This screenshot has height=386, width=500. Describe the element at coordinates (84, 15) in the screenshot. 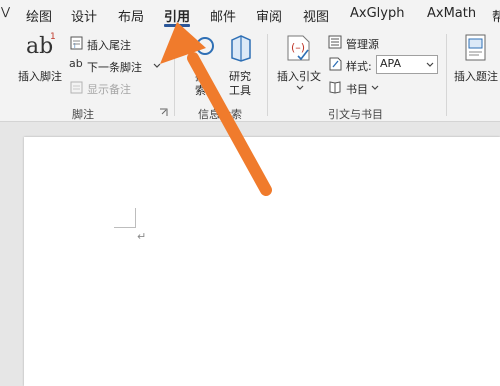

I see `tab-design: 设计` at that location.